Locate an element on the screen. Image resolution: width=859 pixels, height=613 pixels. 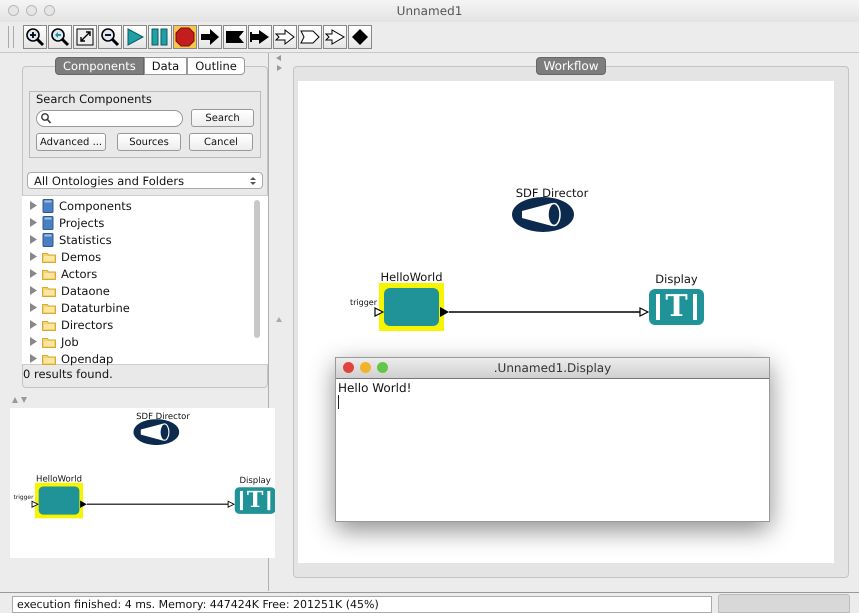
tree-item: Projects is located at coordinates (81, 223).